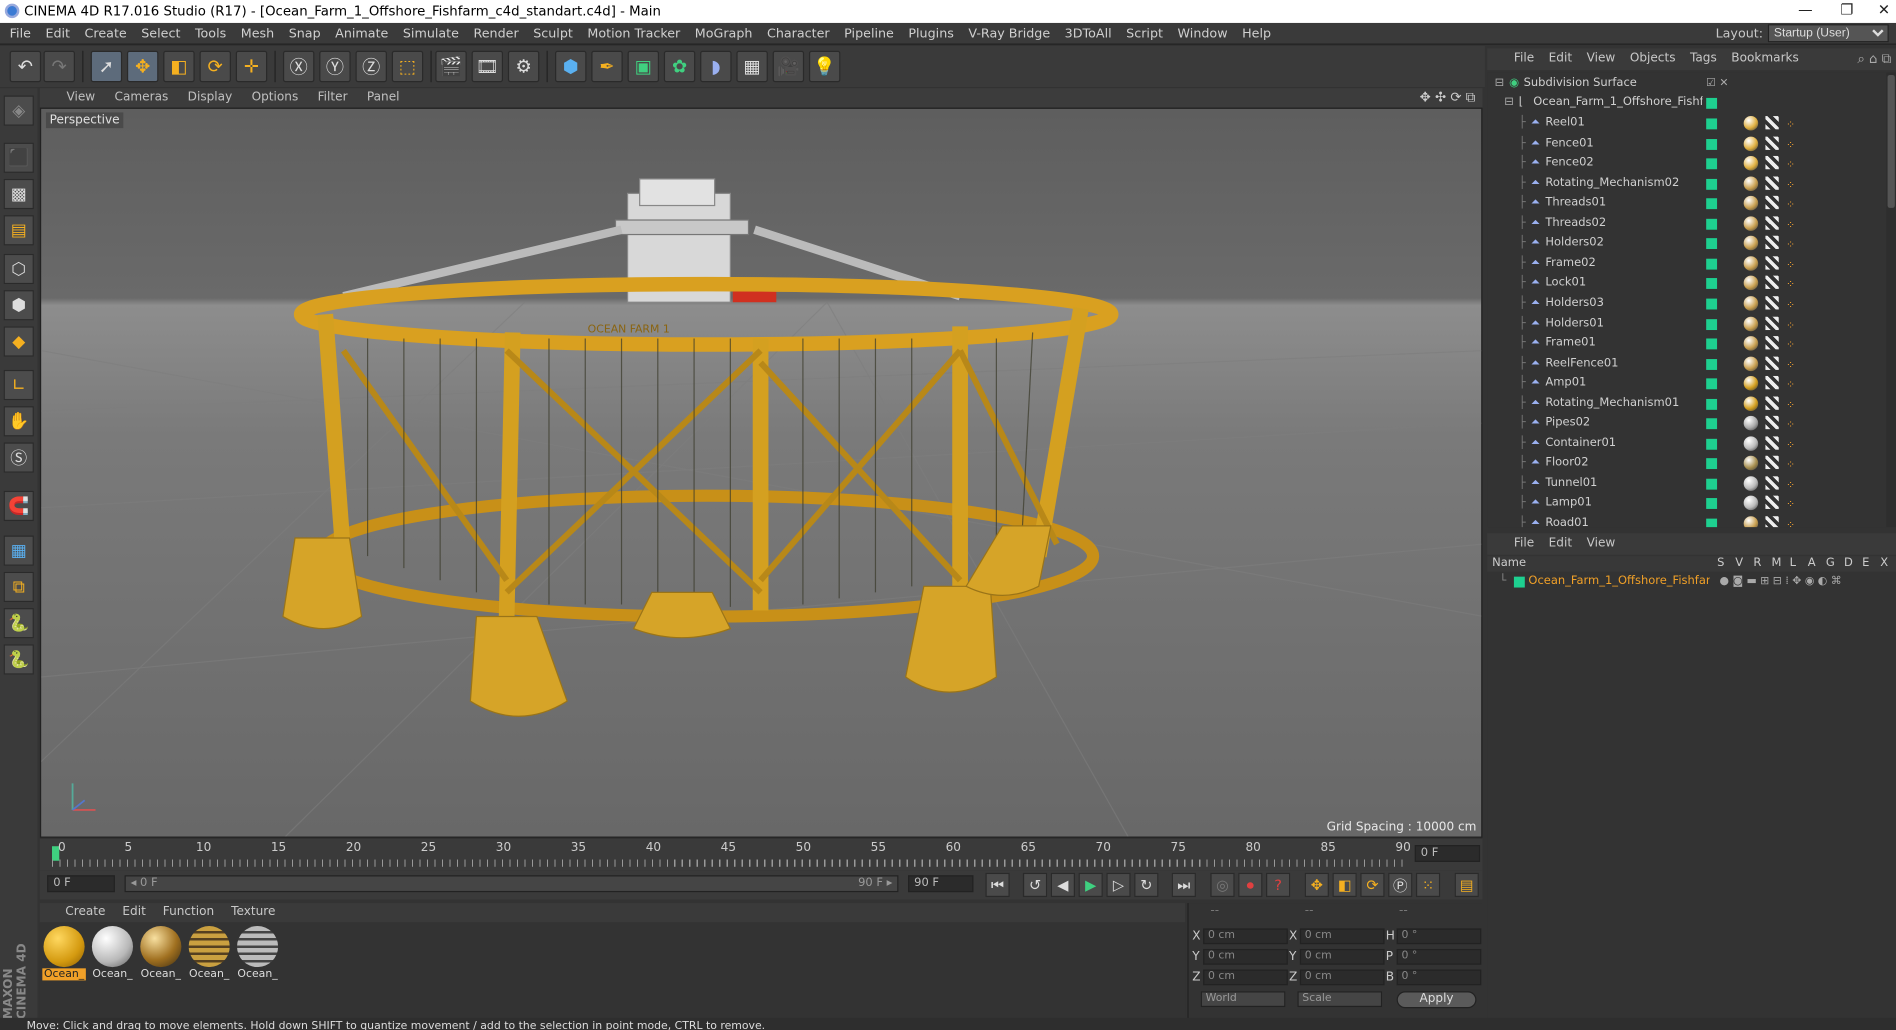 The height and width of the screenshot is (1030, 1896). What do you see at coordinates (335, 66) in the screenshot?
I see `y-axis-lock-icon: Ⓨ` at bounding box center [335, 66].